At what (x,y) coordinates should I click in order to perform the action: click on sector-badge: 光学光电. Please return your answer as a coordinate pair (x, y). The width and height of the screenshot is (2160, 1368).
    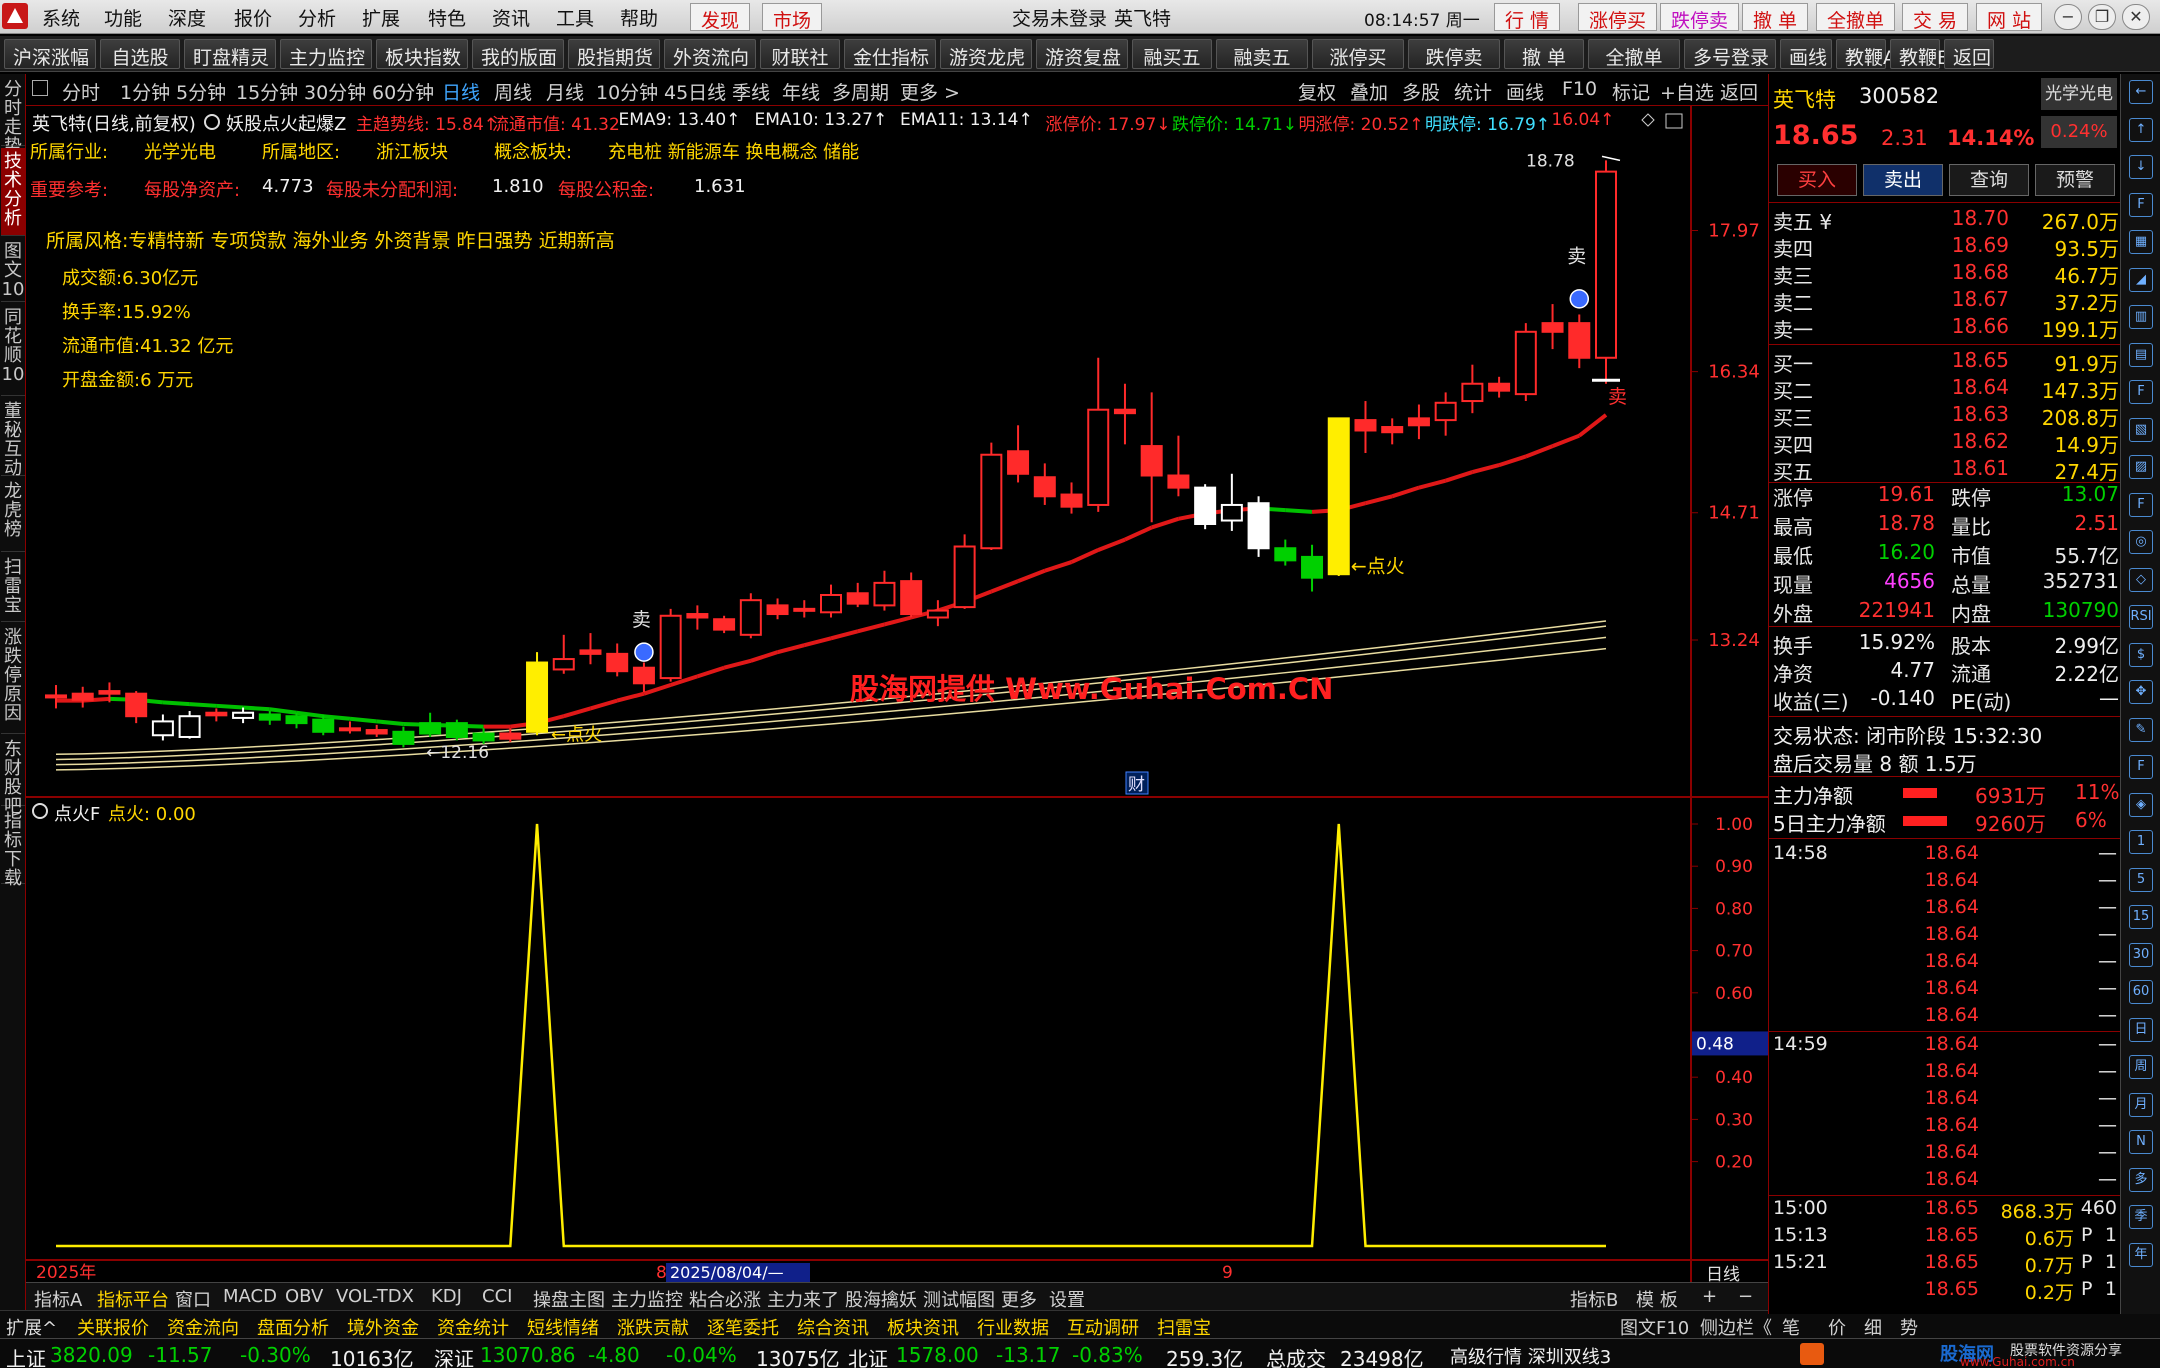
    Looking at the image, I should click on (2079, 94).